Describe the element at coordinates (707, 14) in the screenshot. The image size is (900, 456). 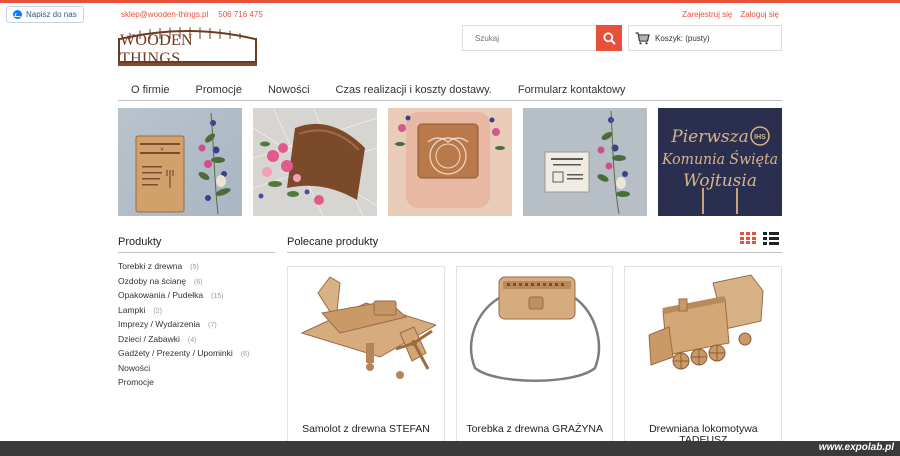
I see `register-link: Zarejestruj się` at that location.